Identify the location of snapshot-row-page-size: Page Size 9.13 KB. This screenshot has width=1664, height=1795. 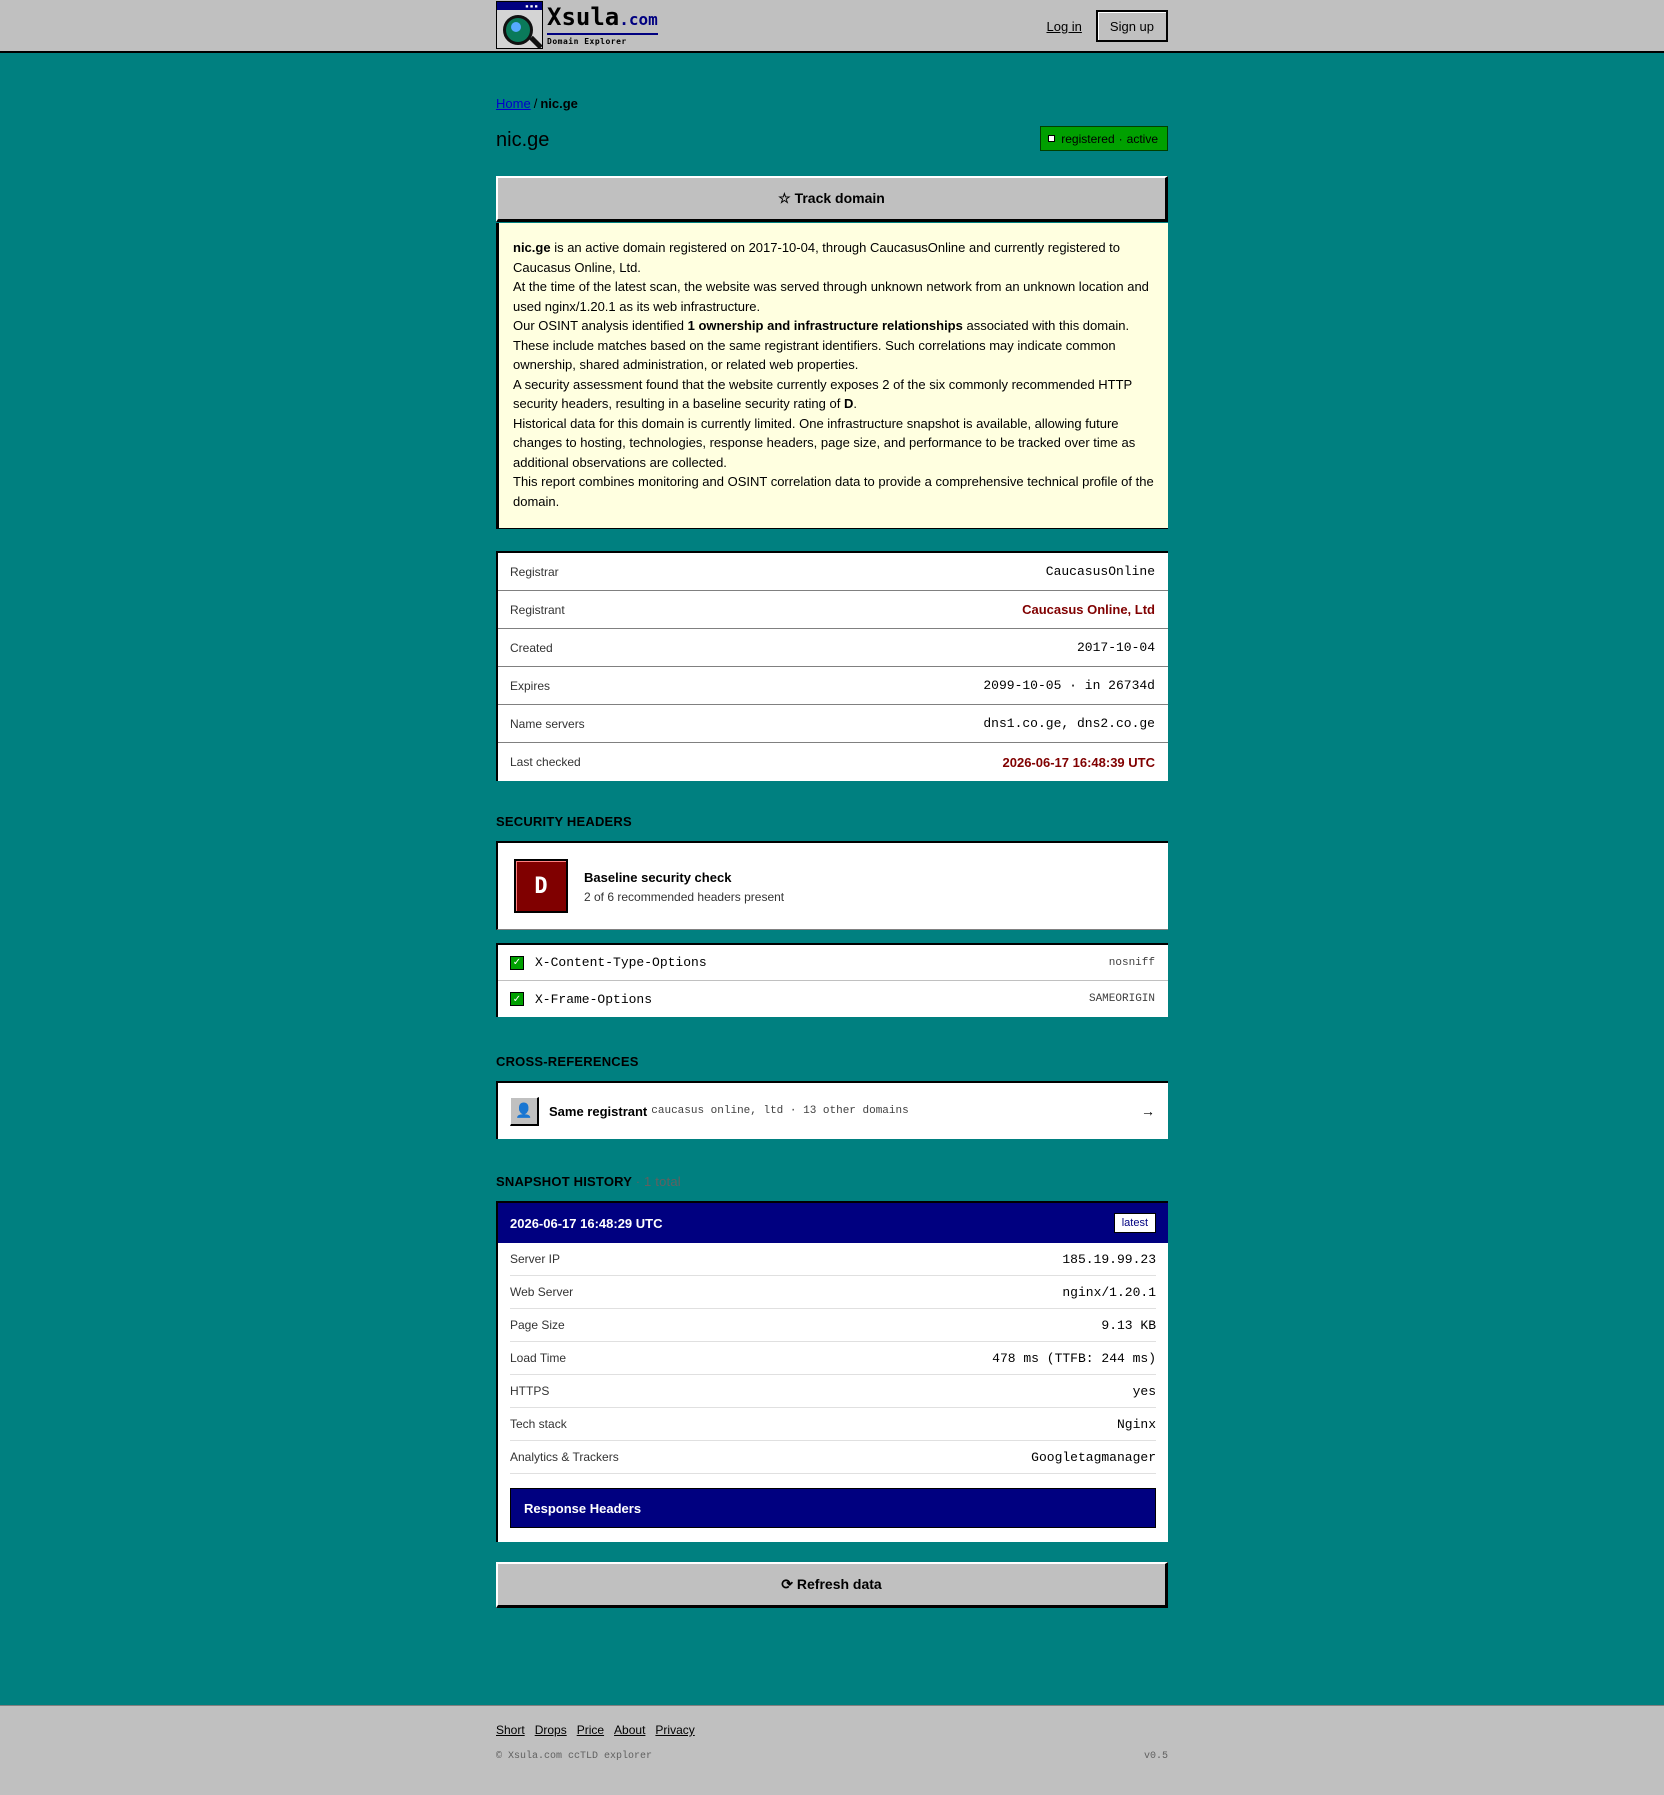
(833, 1325).